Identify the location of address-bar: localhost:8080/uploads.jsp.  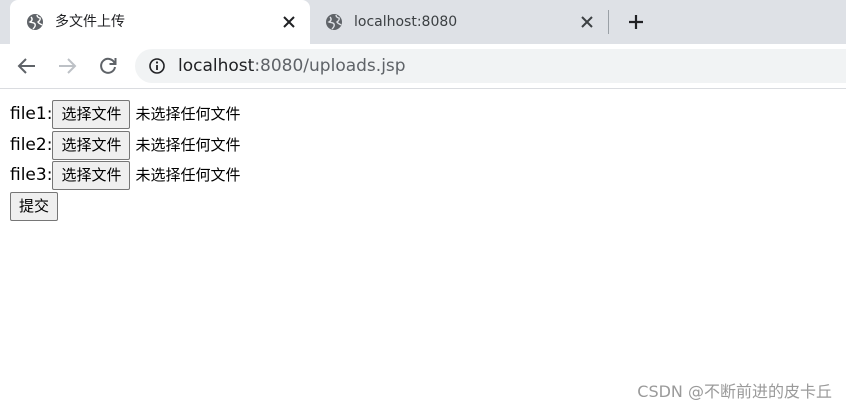
(490, 66).